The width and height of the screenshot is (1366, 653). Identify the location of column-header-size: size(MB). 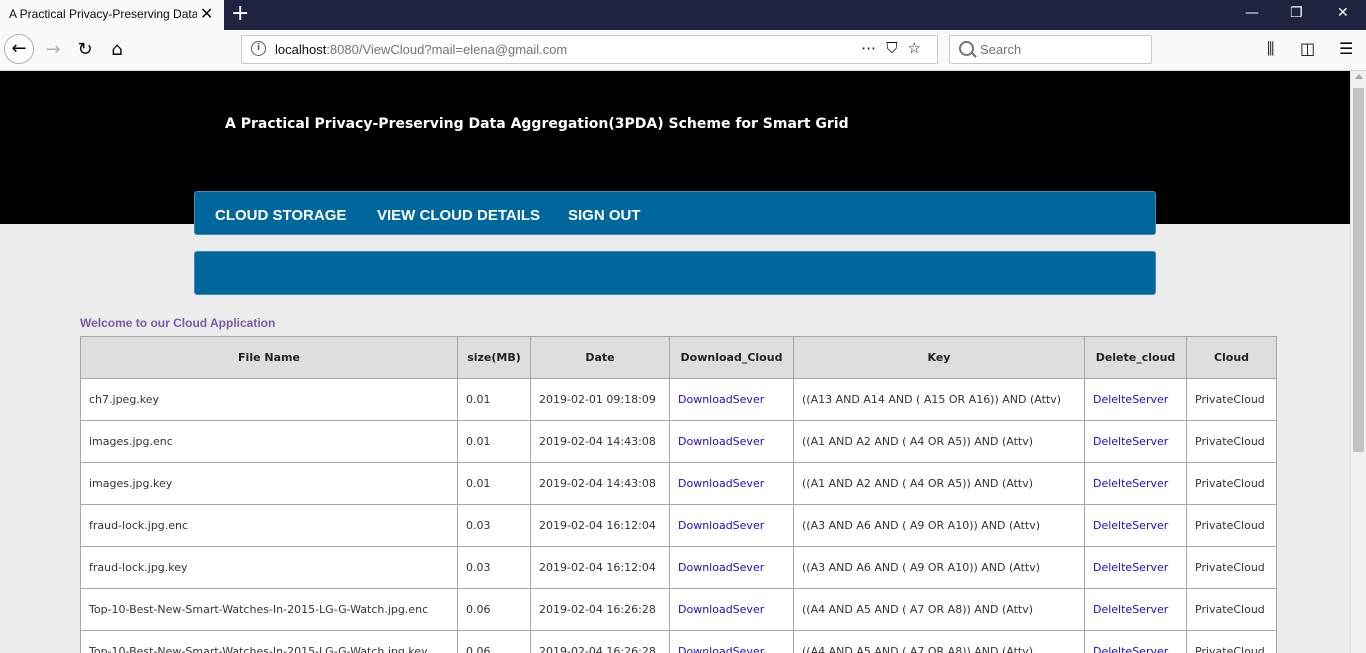
(494, 357).